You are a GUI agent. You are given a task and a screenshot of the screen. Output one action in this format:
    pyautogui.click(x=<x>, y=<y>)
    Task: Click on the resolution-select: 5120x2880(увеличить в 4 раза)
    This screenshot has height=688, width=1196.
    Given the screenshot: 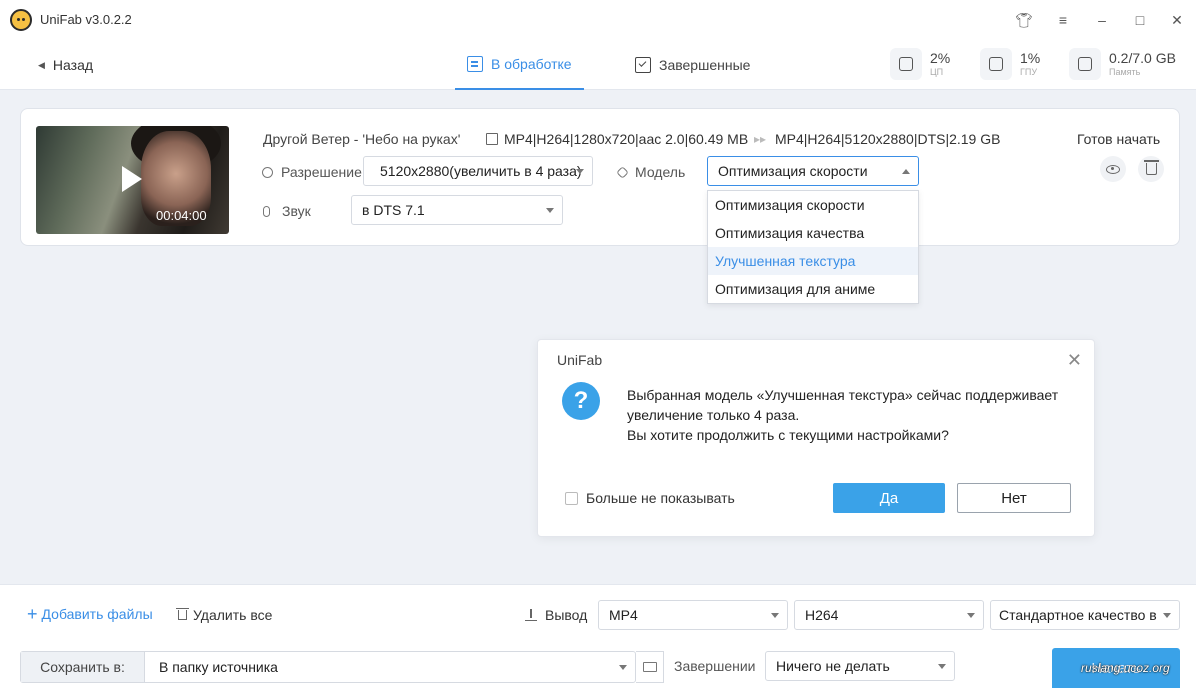 What is the action you would take?
    pyautogui.click(x=478, y=171)
    